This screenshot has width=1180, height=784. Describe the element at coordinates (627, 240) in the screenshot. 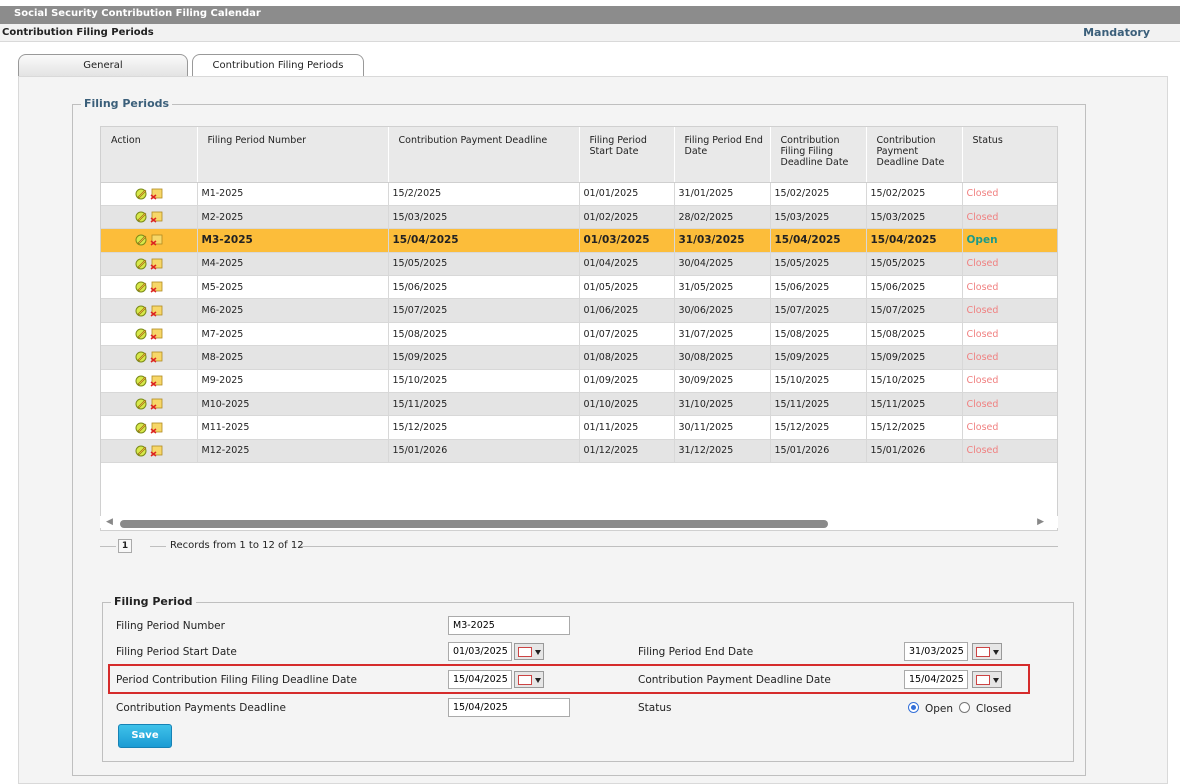

I see `start-date-cell: 01/03/2025` at that location.